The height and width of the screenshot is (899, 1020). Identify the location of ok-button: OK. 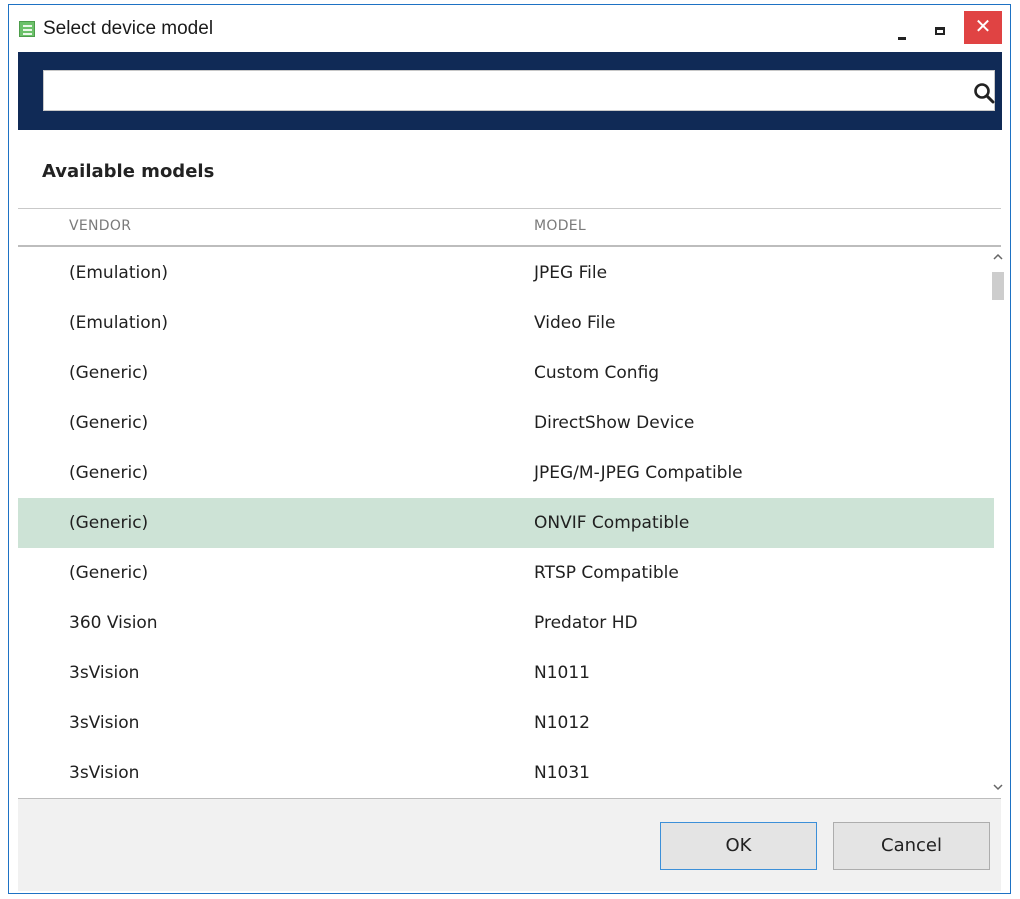
(738, 846).